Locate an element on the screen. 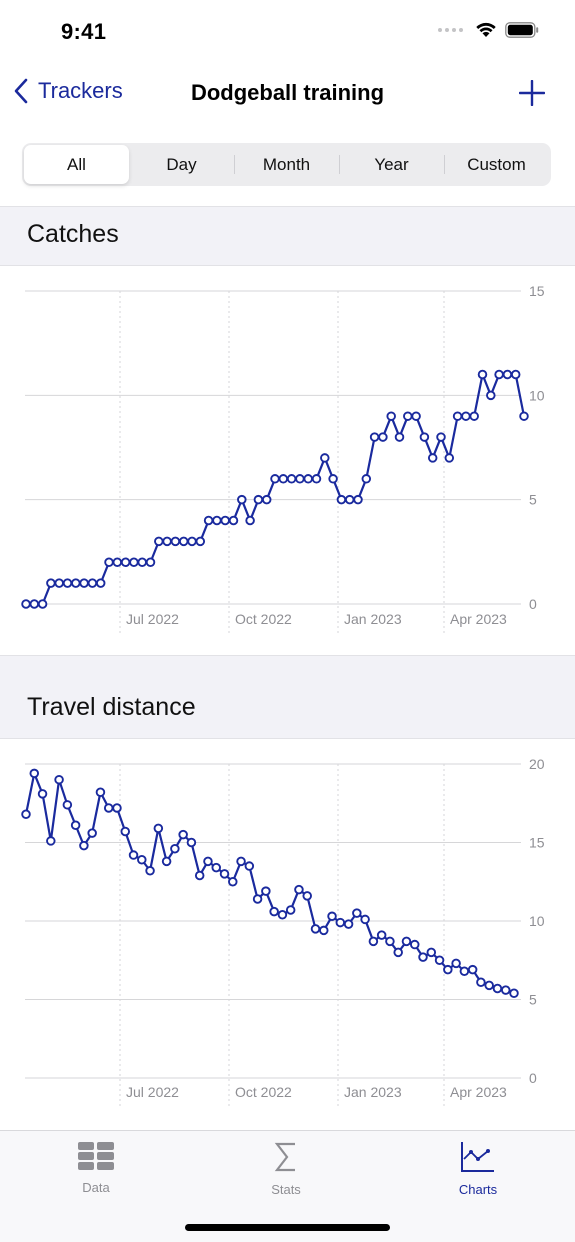 Image resolution: width=575 pixels, height=1242 pixels. wifi-icon is located at coordinates (486, 29).